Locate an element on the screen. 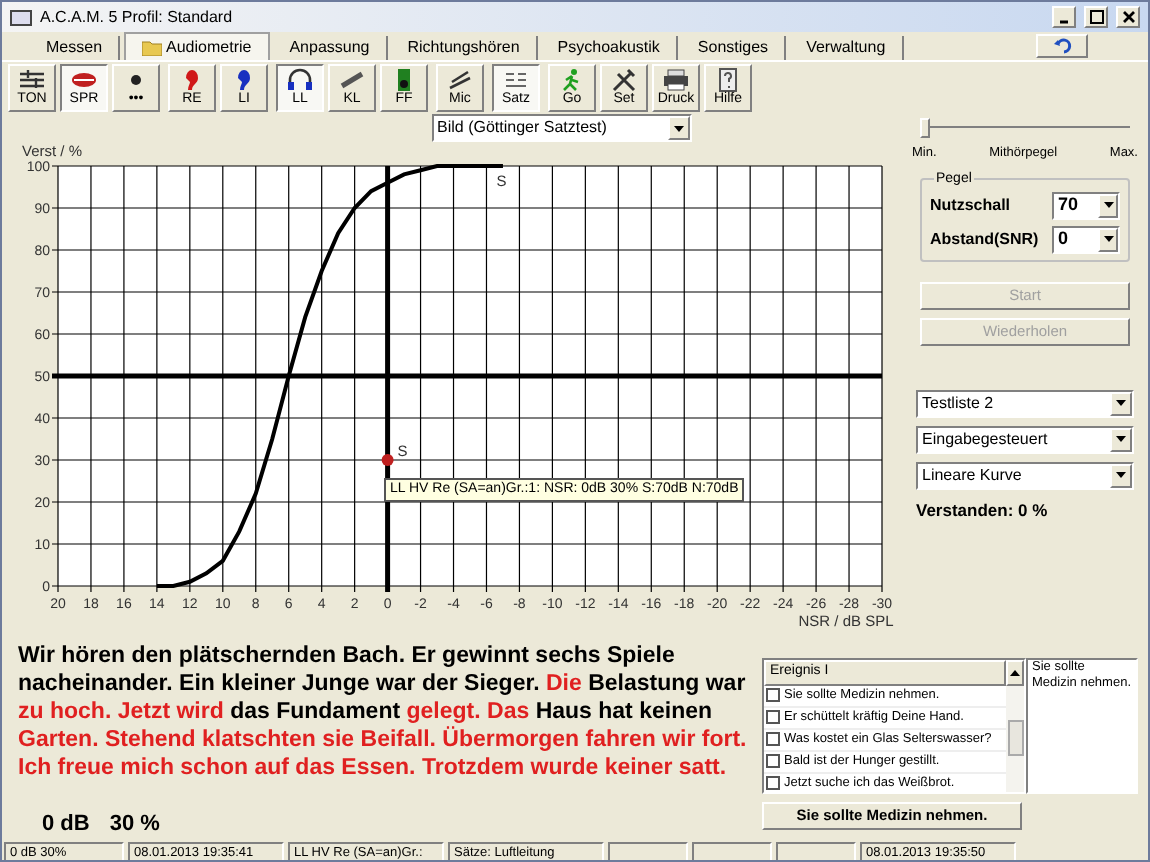 The height and width of the screenshot is (862, 1150). tab: Richtungshören is located at coordinates (464, 48).